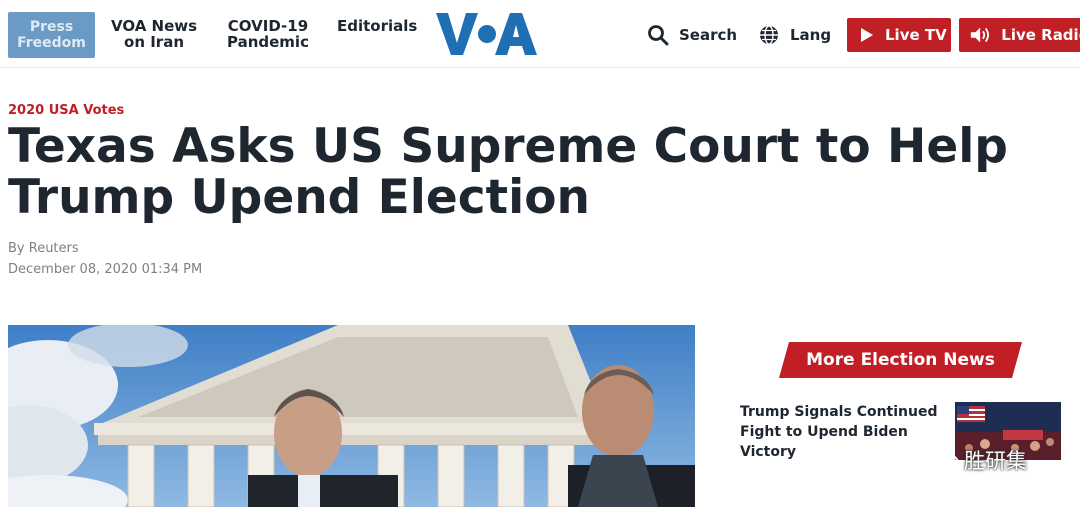  I want to click on live-tv-button: Live TV, so click(899, 35).